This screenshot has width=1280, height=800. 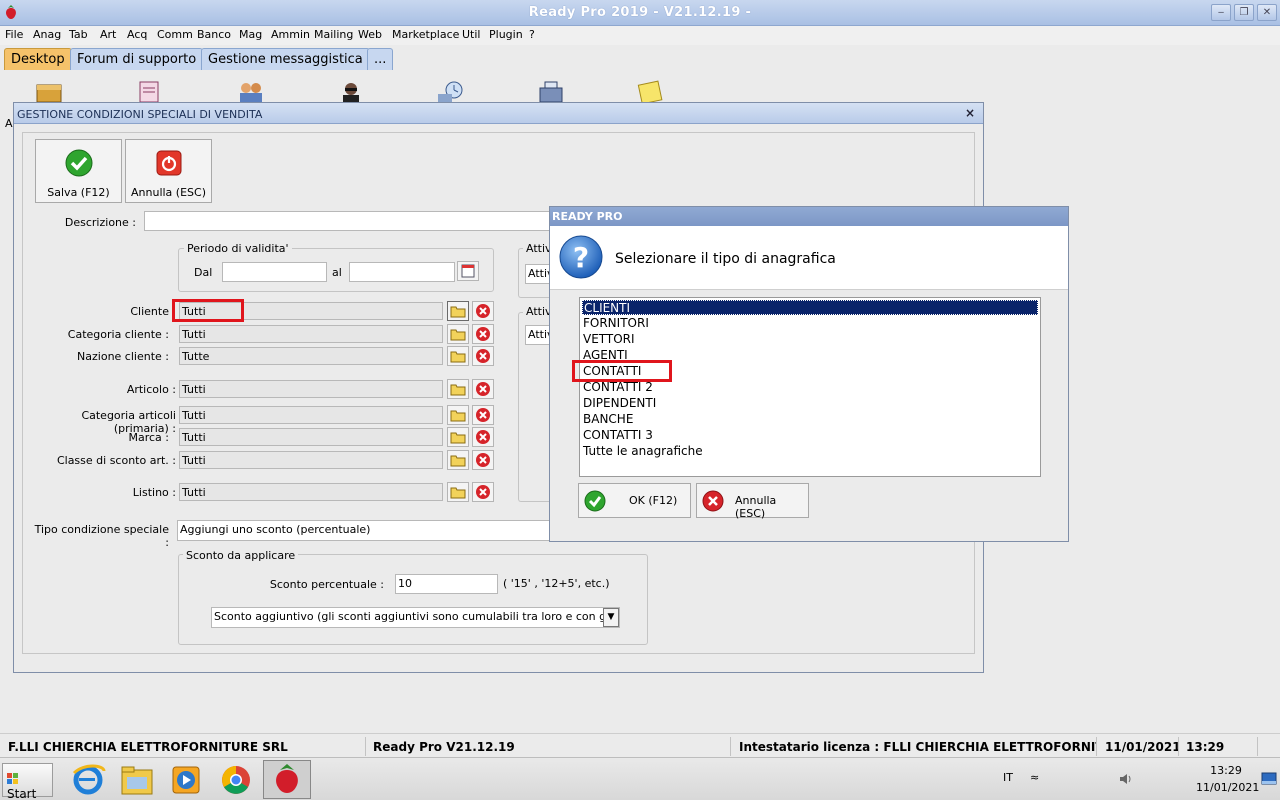 I want to click on nazione-cliente-clear-button, so click(x=483, y=356).